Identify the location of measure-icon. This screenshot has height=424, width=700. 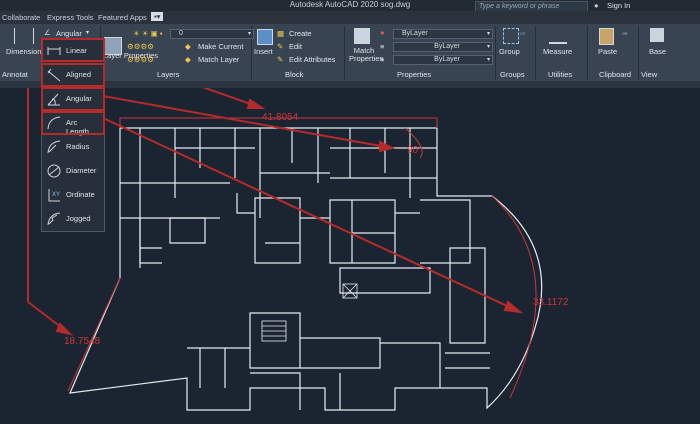
(558, 36).